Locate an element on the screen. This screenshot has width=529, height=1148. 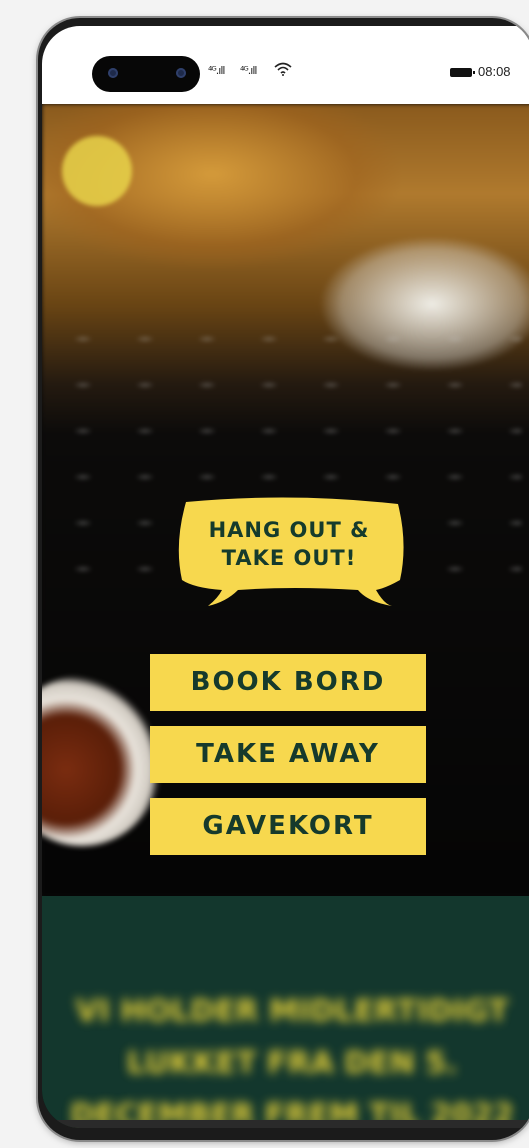
bottom-edge is located at coordinates (285, 1124).